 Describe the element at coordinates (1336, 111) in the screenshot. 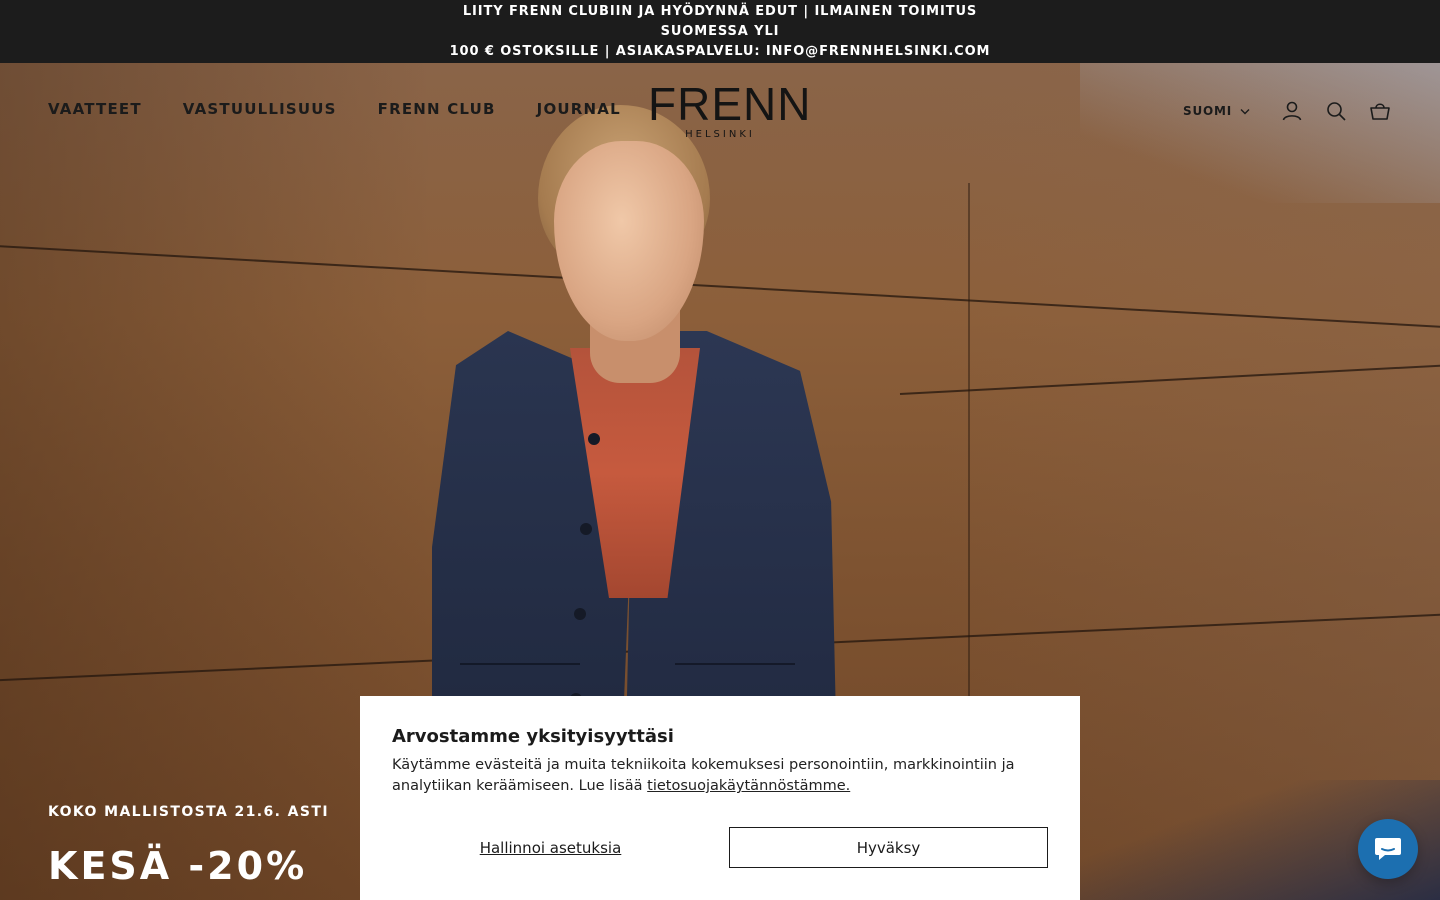

I see `search-icon` at that location.